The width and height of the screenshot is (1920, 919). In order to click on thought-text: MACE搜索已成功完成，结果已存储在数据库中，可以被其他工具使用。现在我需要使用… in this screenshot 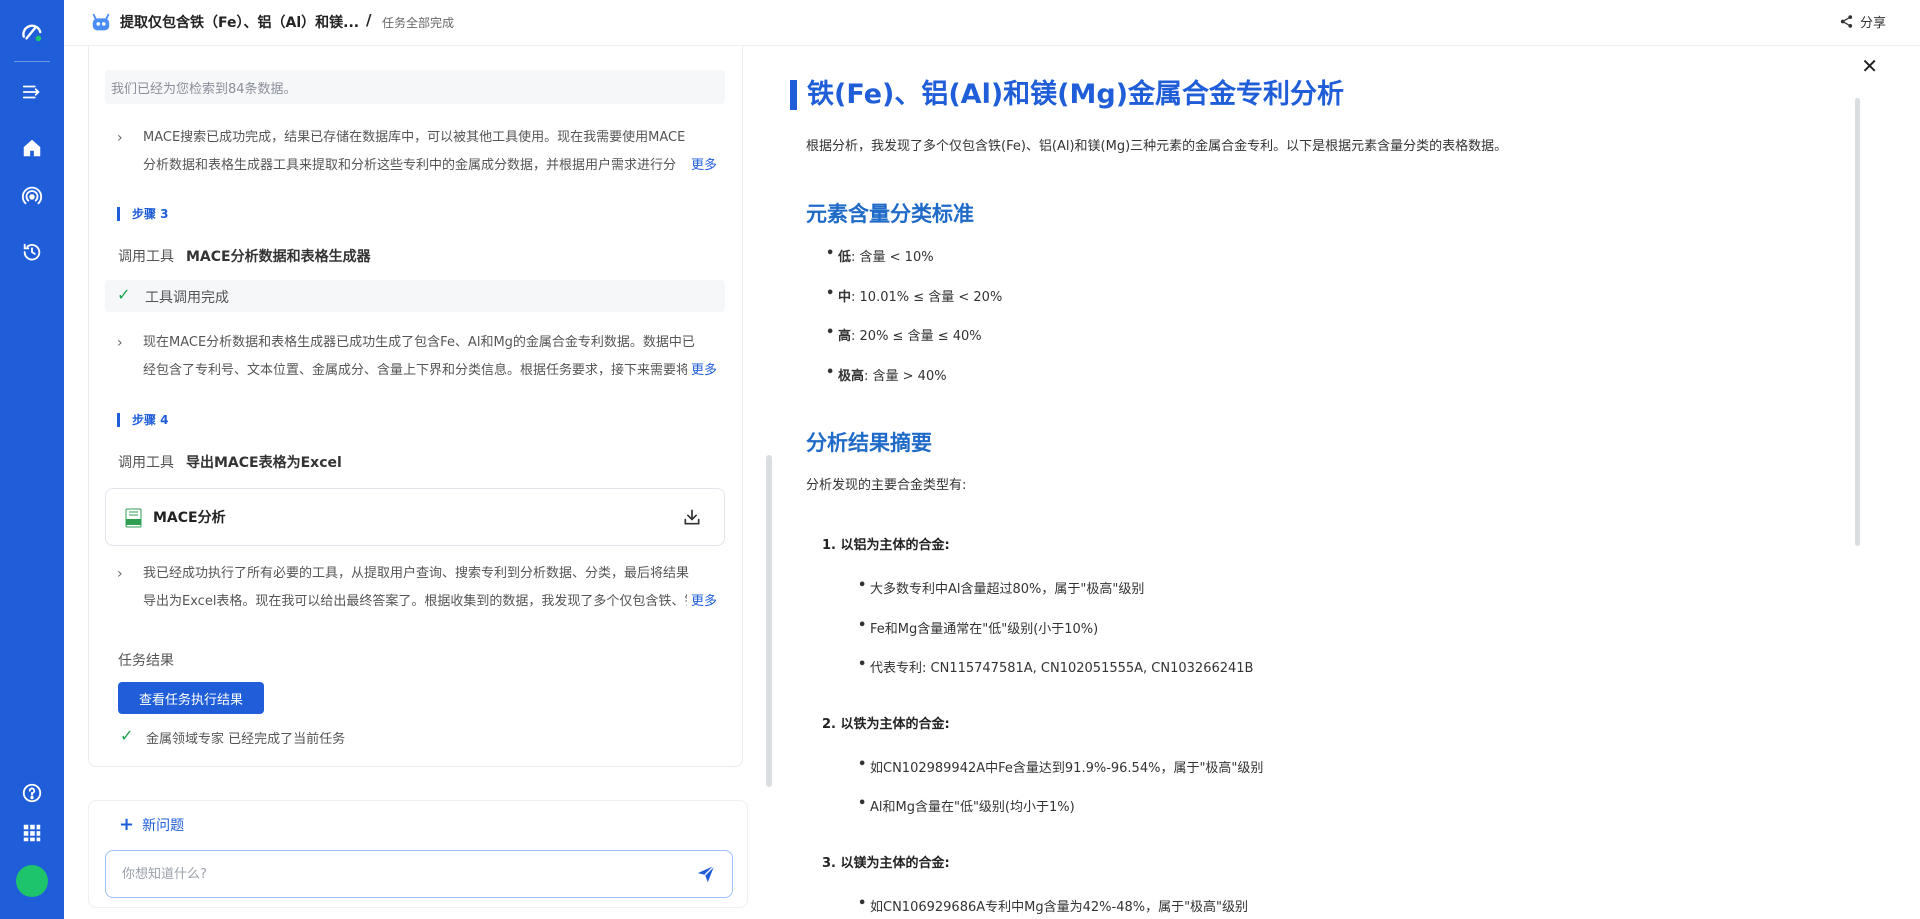, I will do `click(414, 151)`.